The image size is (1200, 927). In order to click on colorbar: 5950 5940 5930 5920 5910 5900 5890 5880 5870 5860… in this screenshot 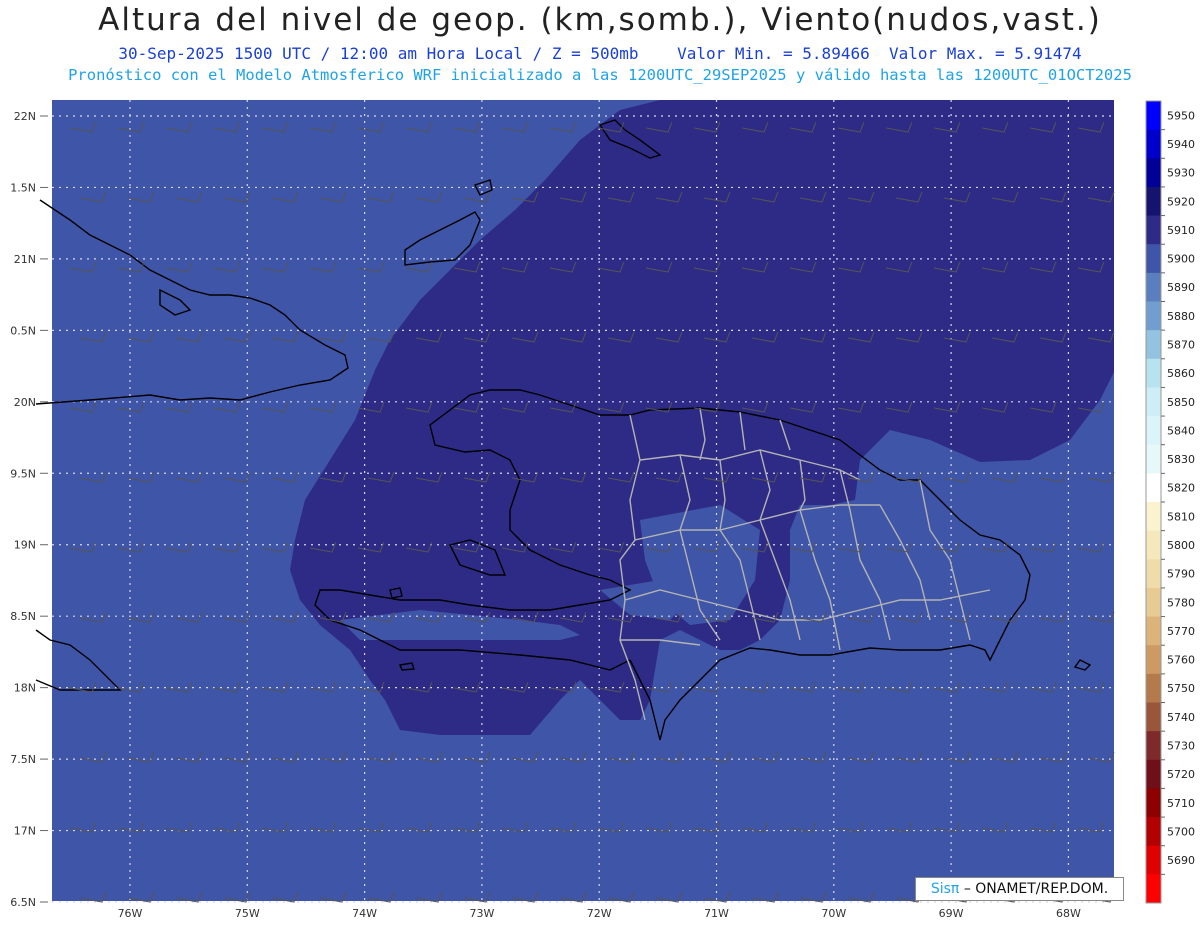, I will do `click(1170, 502)`.